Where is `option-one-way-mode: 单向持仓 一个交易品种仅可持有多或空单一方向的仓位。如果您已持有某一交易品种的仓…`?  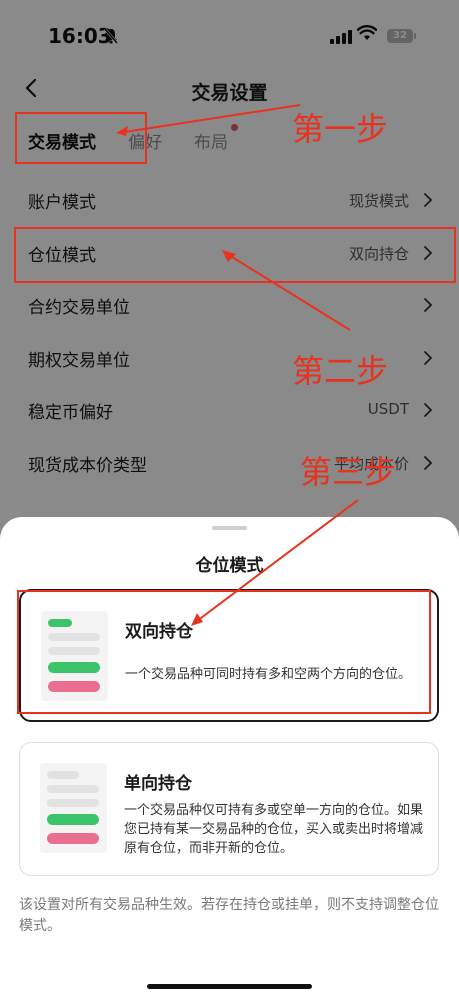
option-one-way-mode: 单向持仓 一个交易品种仅可持有多或空单一方向的仓位。如果您已持有某一交易品种的仓… is located at coordinates (229, 809).